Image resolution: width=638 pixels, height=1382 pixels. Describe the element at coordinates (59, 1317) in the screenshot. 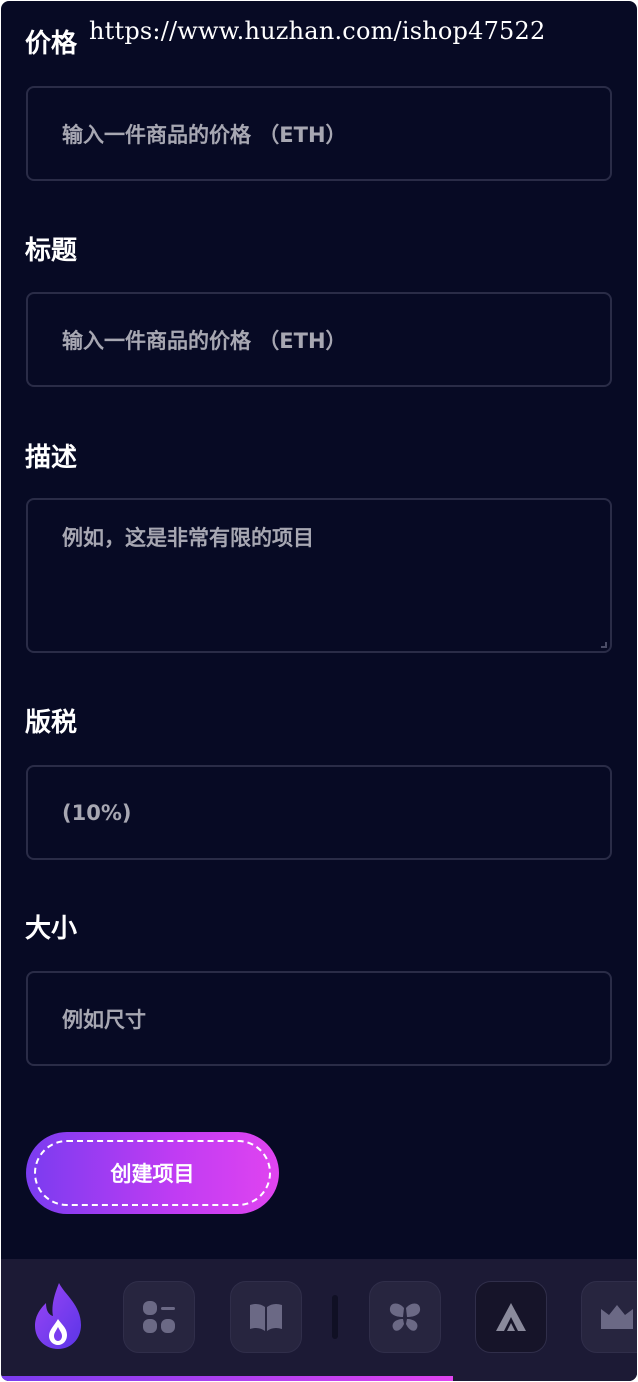

I see `flame-logo-icon` at that location.